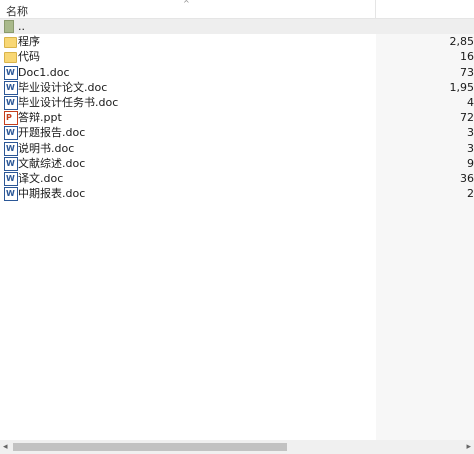  Describe the element at coordinates (461, 87) in the screenshot. I see `file-size: 1,95` at that location.